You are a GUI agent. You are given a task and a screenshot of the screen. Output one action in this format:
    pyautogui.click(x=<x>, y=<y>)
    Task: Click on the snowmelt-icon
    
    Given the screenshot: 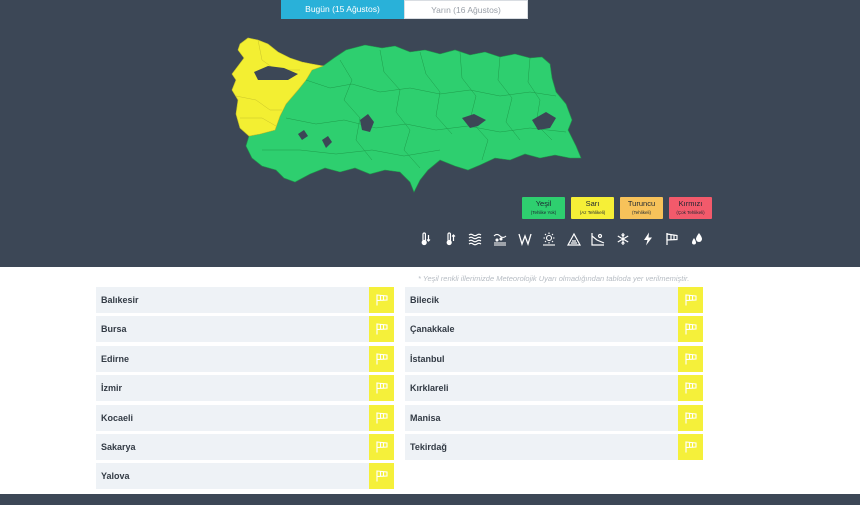 What is the action you would take?
    pyautogui.click(x=598, y=239)
    